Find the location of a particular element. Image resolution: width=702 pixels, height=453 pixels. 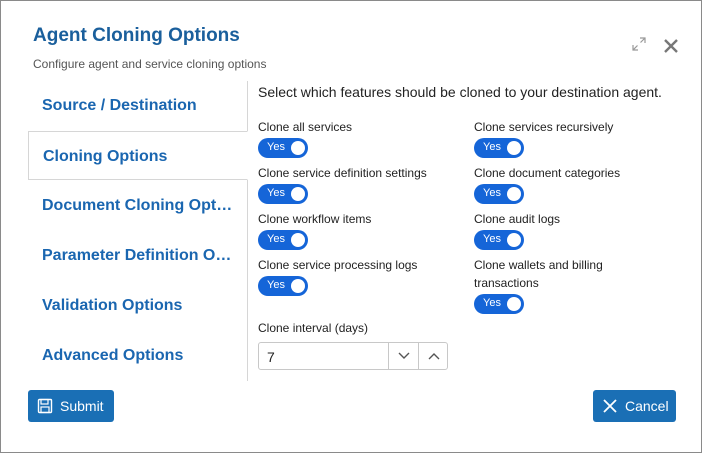

interval-stepper is located at coordinates (353, 356).